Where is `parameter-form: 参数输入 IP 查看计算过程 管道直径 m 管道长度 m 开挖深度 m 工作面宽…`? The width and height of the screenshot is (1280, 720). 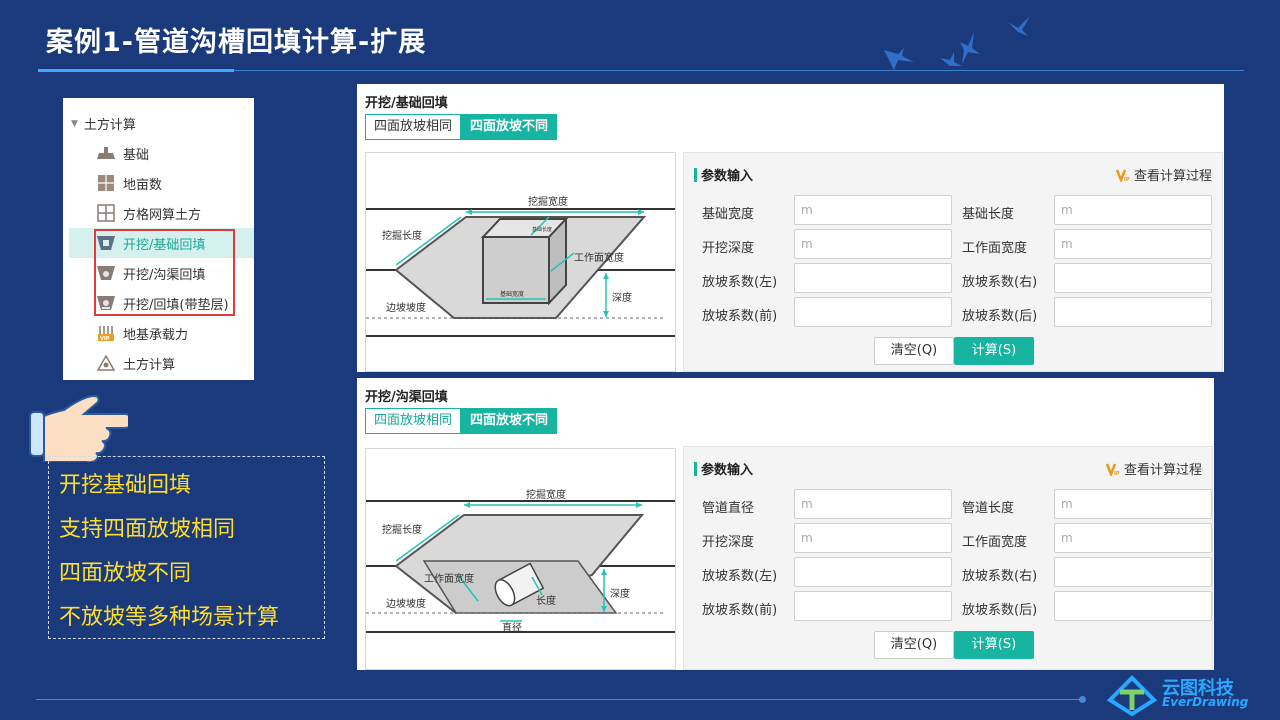 parameter-form: 参数输入 IP 查看计算过程 管道直径 m 管道长度 m 开挖深度 m 工作面宽… is located at coordinates (948, 558).